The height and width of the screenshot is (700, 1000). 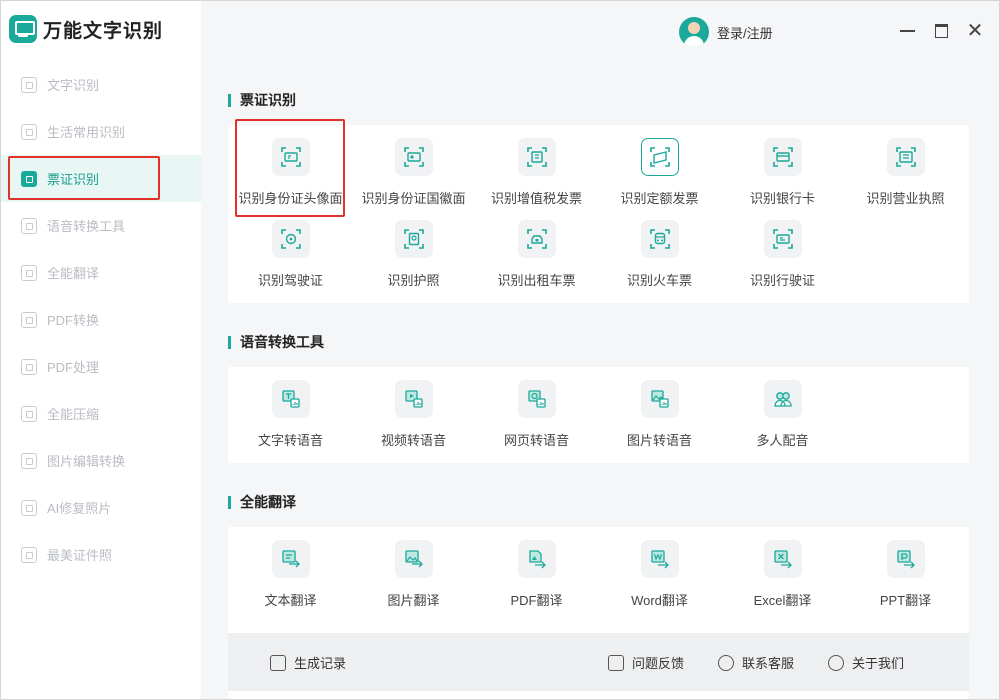 What do you see at coordinates (290, 157) in the screenshot?
I see `id-card-front-icon` at bounding box center [290, 157].